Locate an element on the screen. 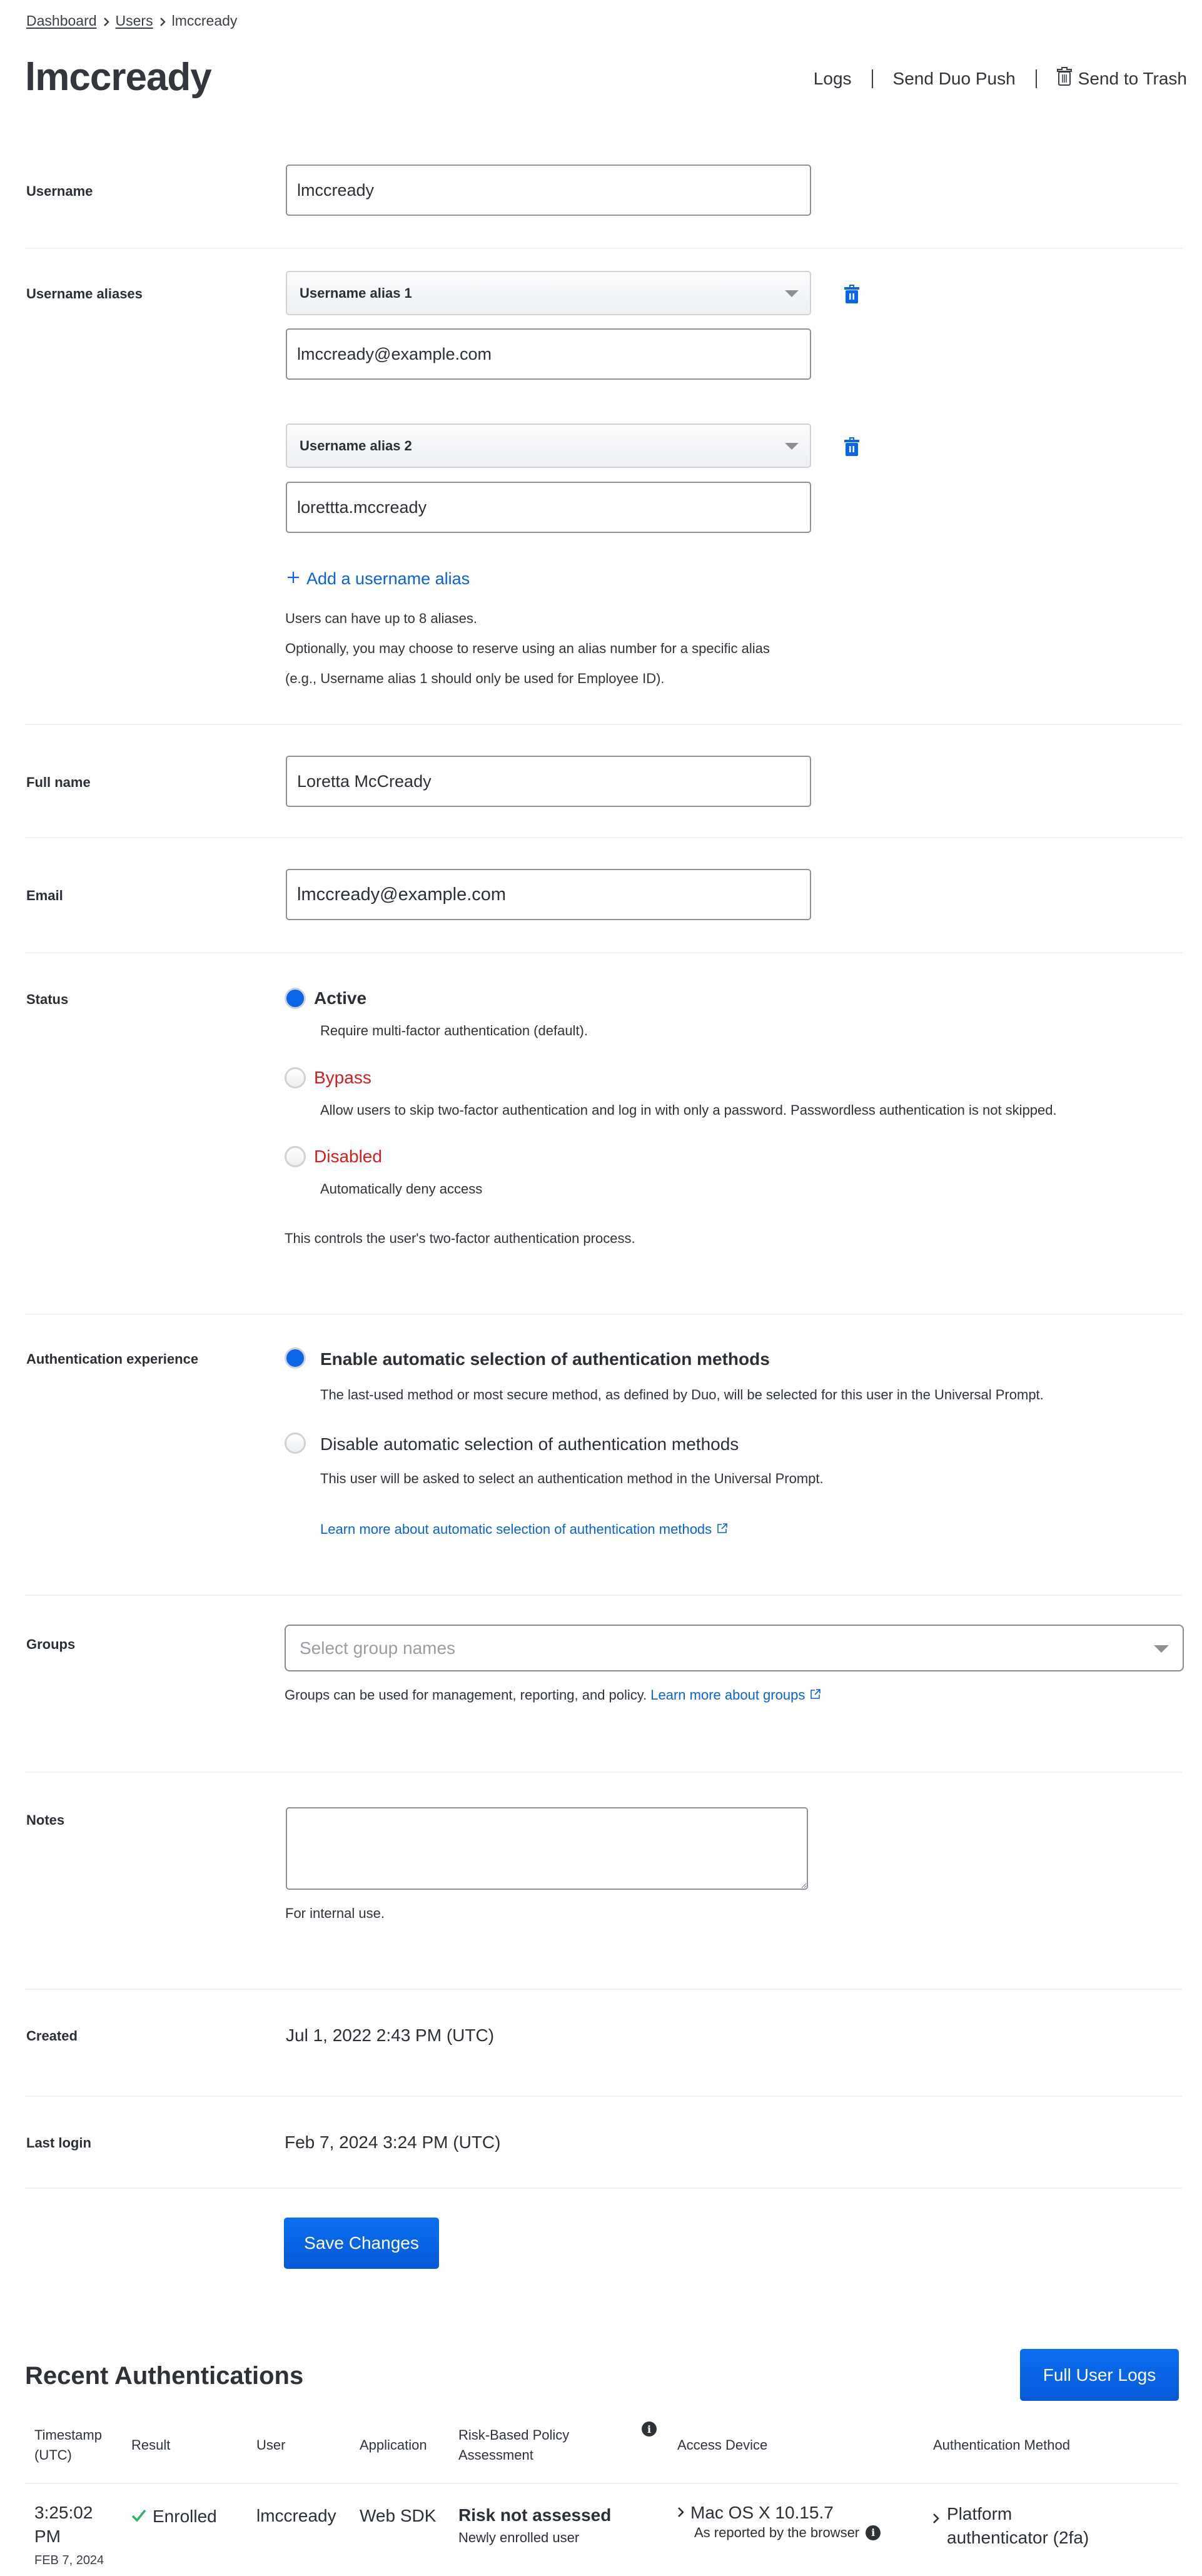  col-result: Result is located at coordinates (151, 2445).